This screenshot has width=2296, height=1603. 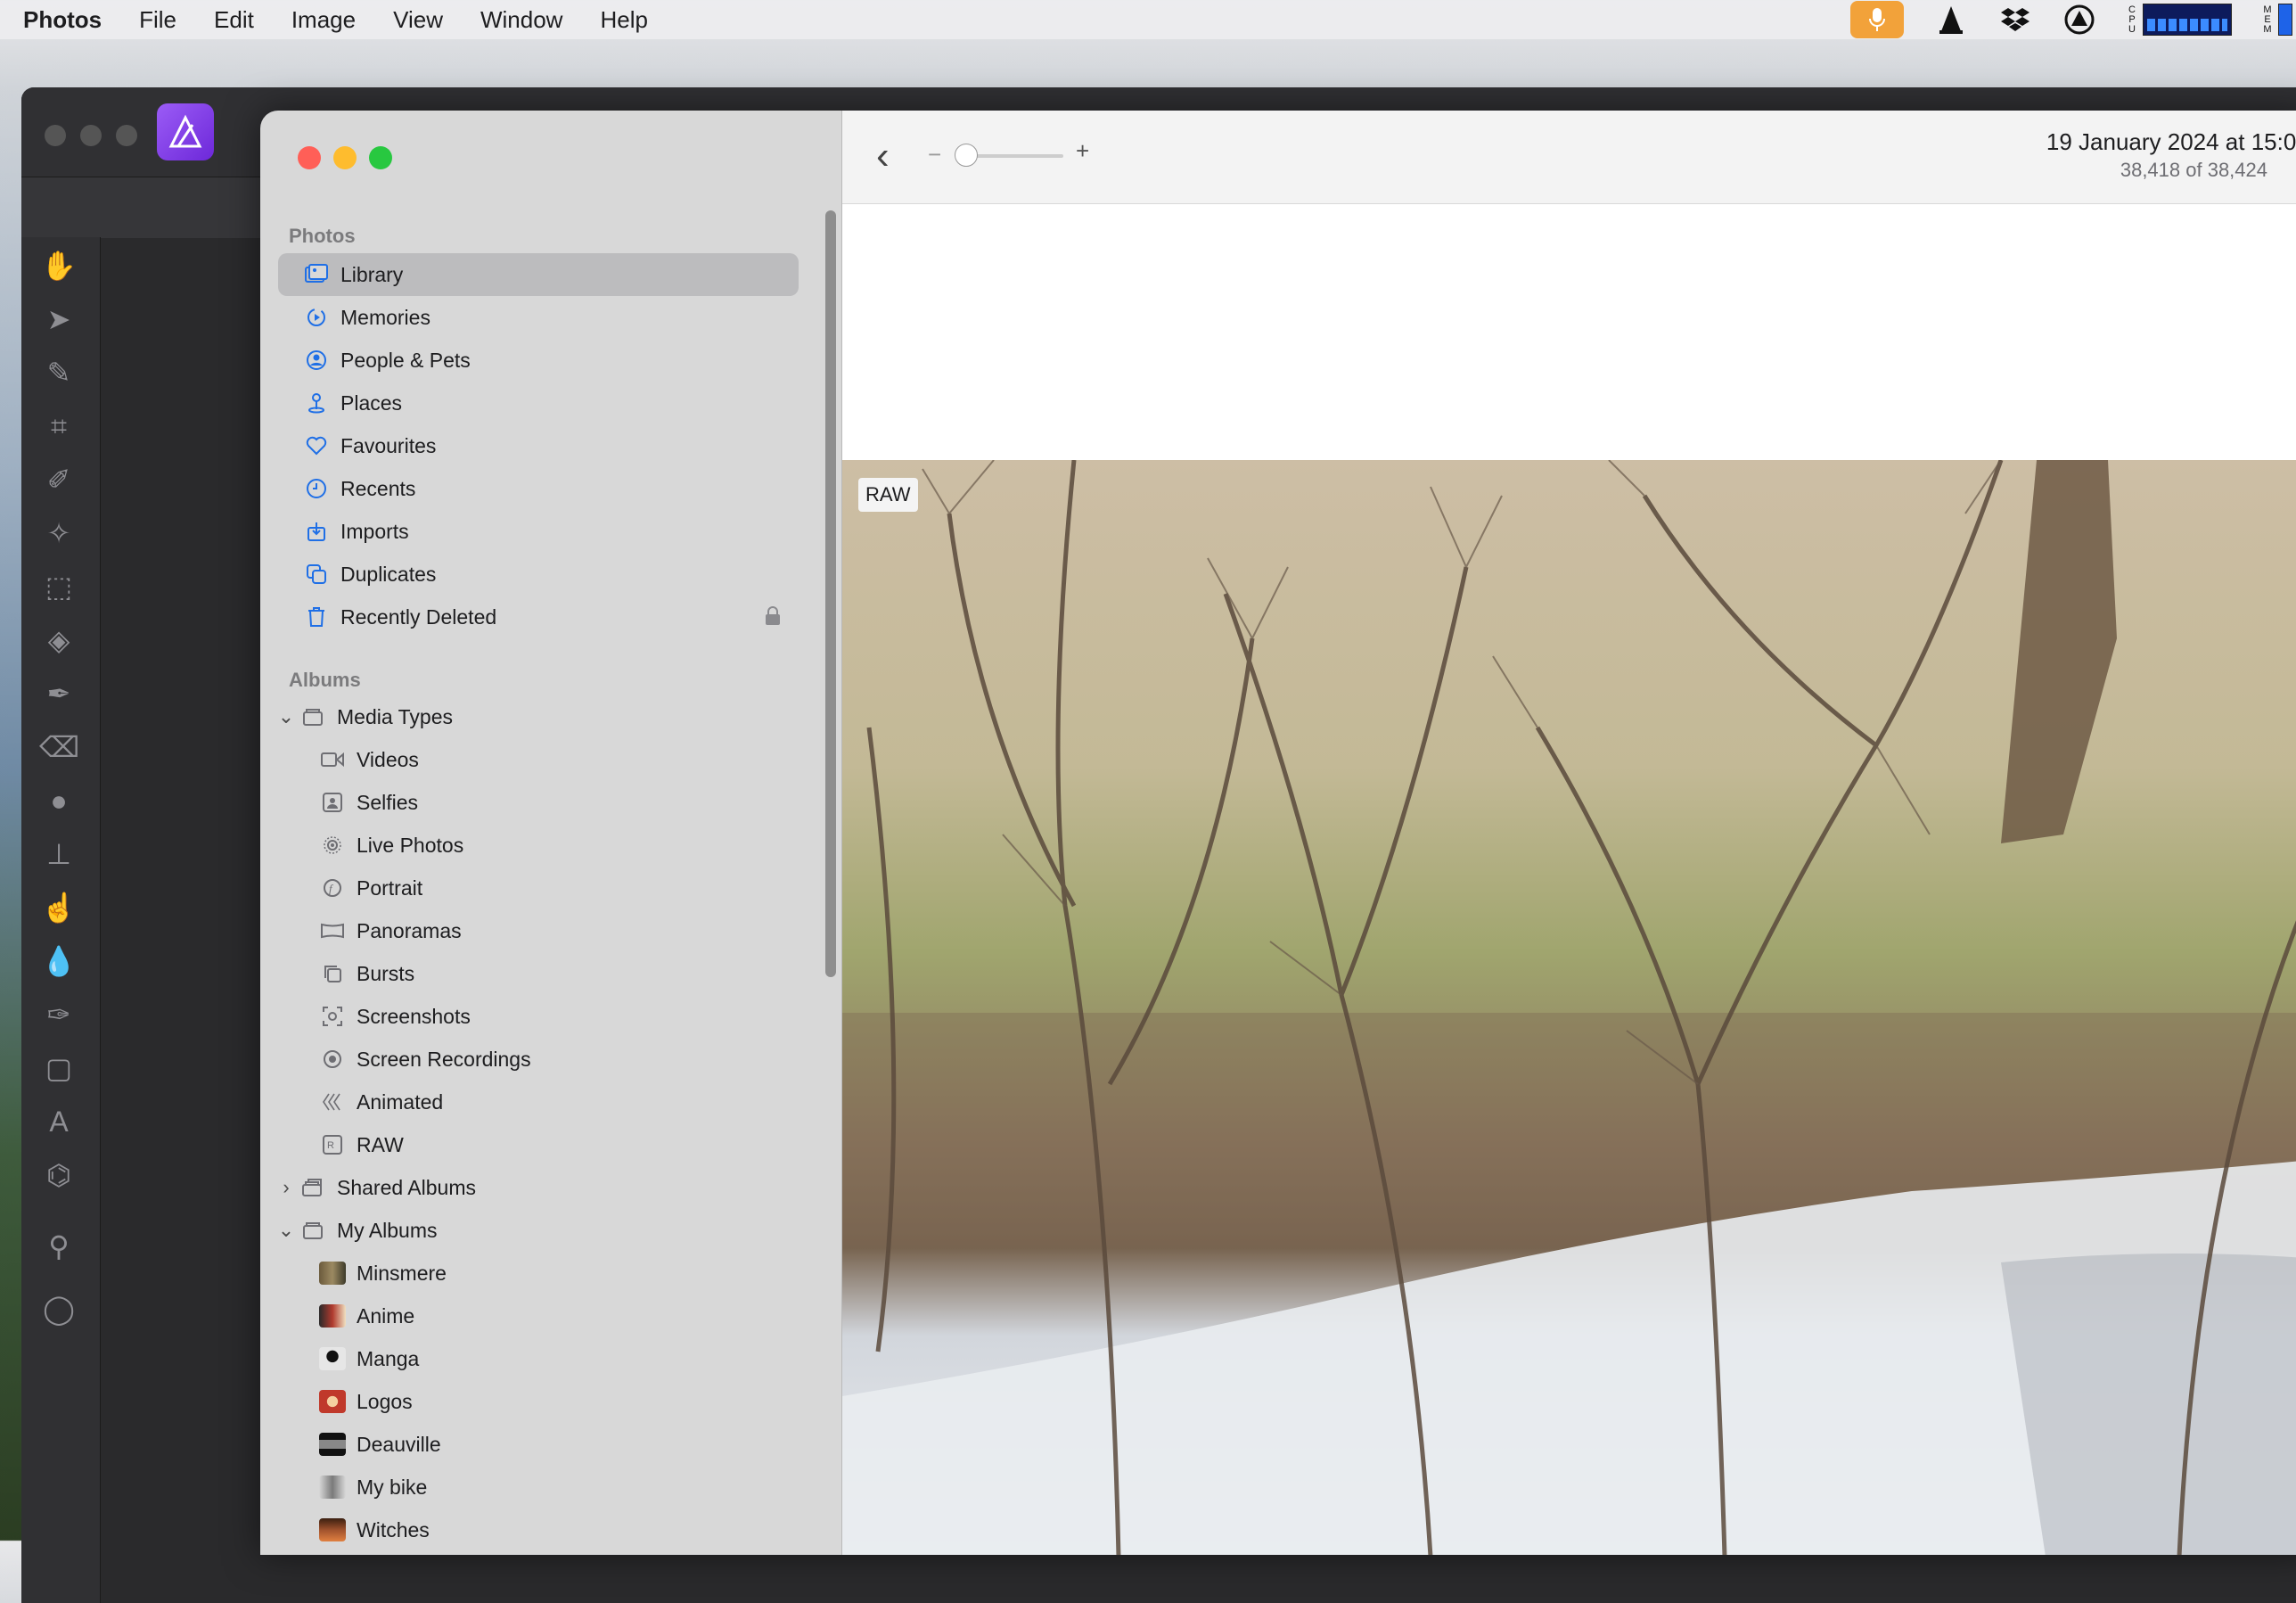 What do you see at coordinates (58, 533) in the screenshot?
I see `magic-wand-icon: ✧` at bounding box center [58, 533].